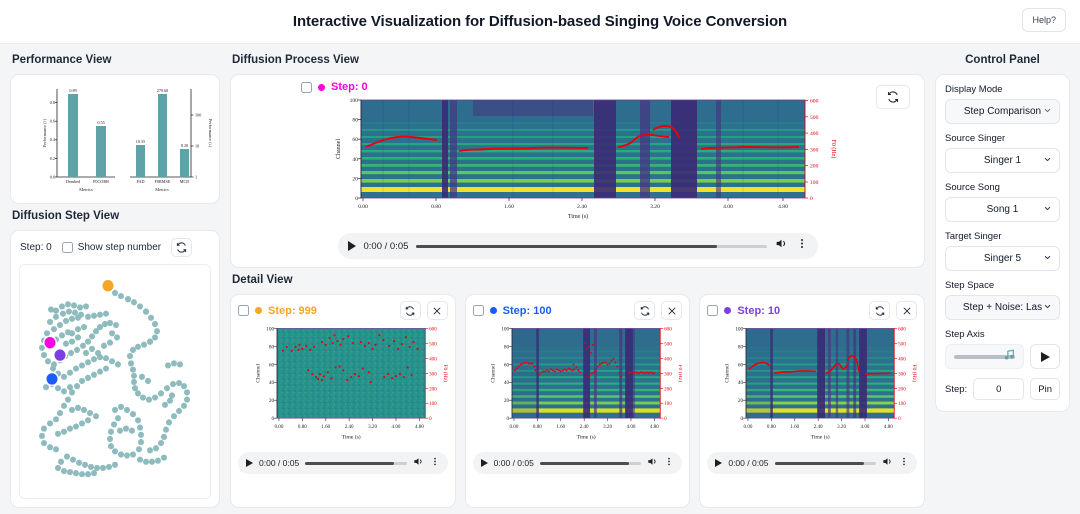  Describe the element at coordinates (162, 135) in the screenshot. I see `bar-f0rmse` at that location.